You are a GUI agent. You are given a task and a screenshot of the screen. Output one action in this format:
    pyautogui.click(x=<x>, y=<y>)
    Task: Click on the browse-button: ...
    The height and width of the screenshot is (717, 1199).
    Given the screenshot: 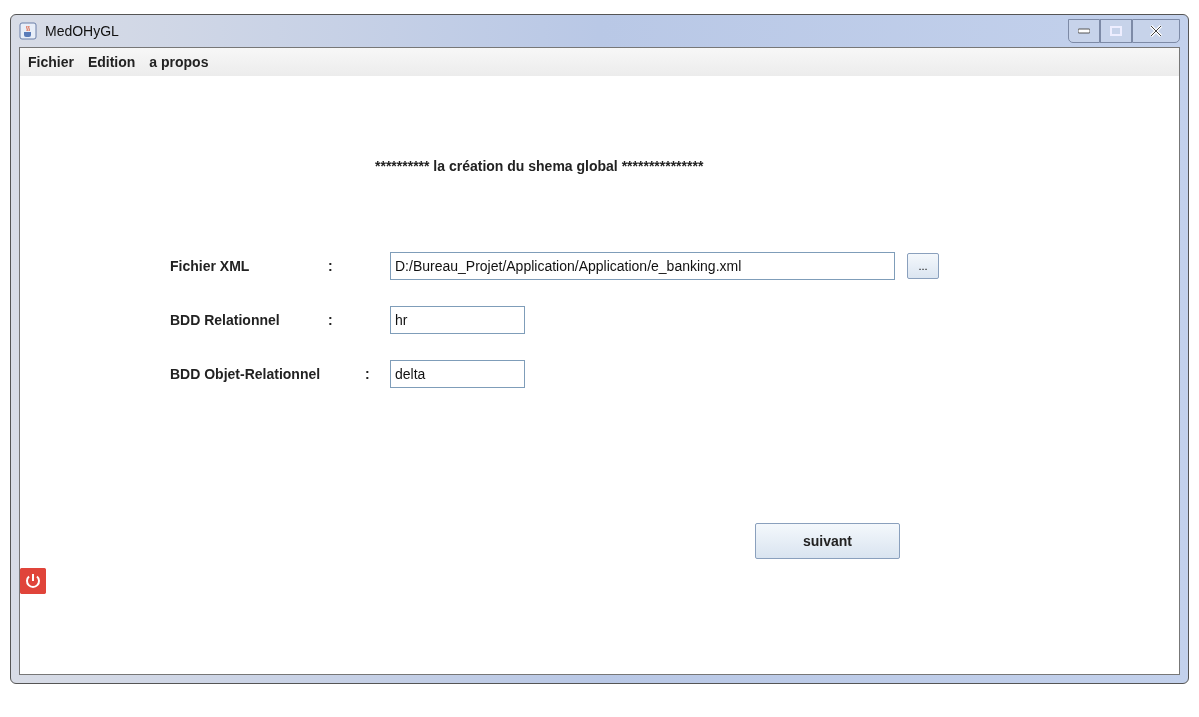 What is the action you would take?
    pyautogui.click(x=923, y=266)
    